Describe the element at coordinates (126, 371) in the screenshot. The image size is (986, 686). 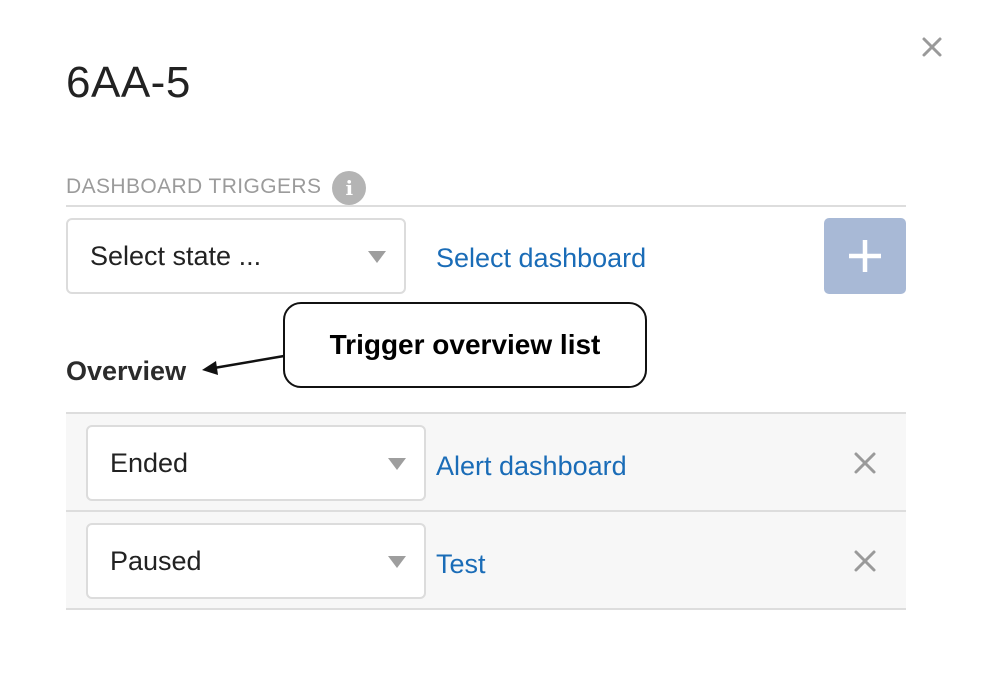
I see `overview-heading: Overview` at that location.